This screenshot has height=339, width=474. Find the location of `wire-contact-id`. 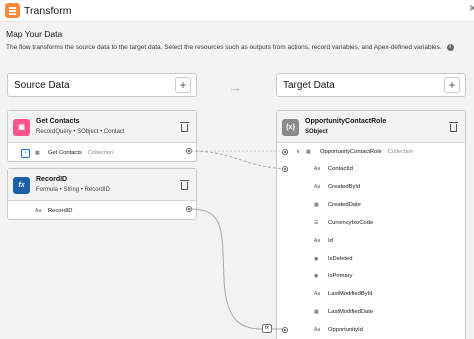

wire-contact-id is located at coordinates (238, 160).